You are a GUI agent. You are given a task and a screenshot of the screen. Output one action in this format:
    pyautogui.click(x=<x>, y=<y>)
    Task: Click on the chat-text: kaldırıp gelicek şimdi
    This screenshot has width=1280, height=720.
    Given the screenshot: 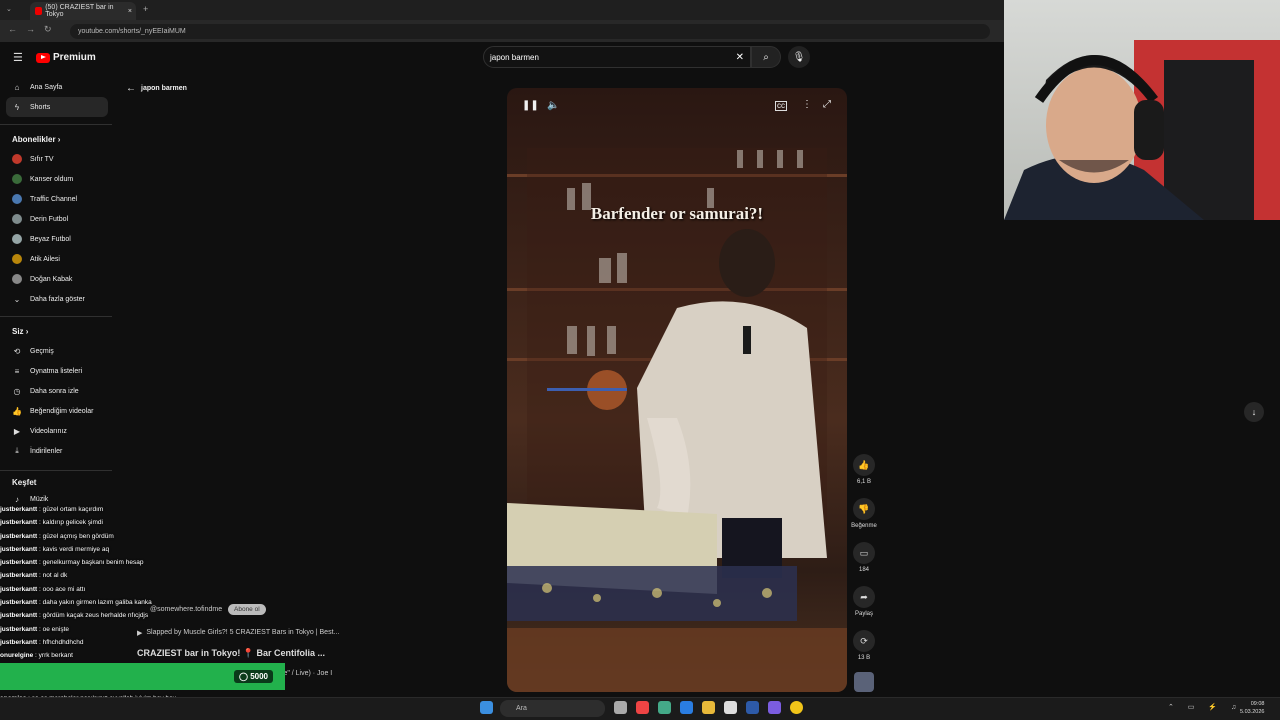 What is the action you would take?
    pyautogui.click(x=72, y=523)
    